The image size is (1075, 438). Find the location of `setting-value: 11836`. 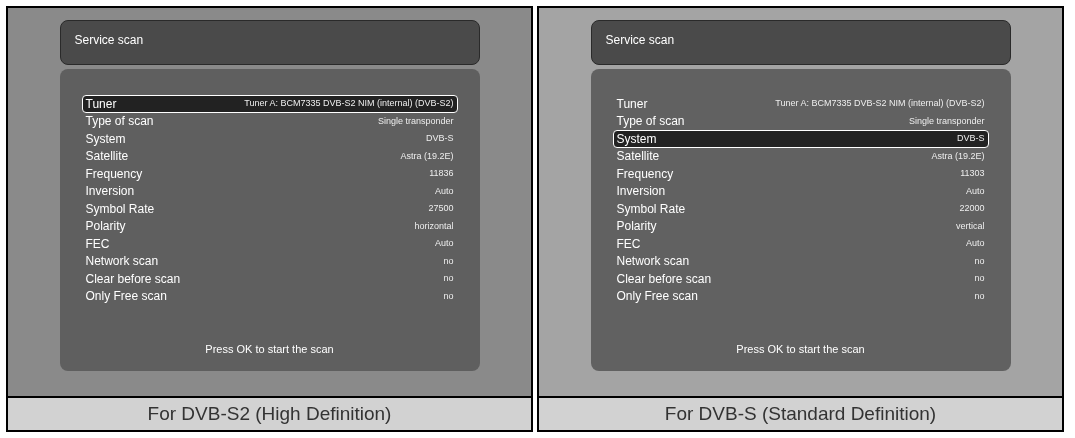

setting-value: 11836 is located at coordinates (441, 173).